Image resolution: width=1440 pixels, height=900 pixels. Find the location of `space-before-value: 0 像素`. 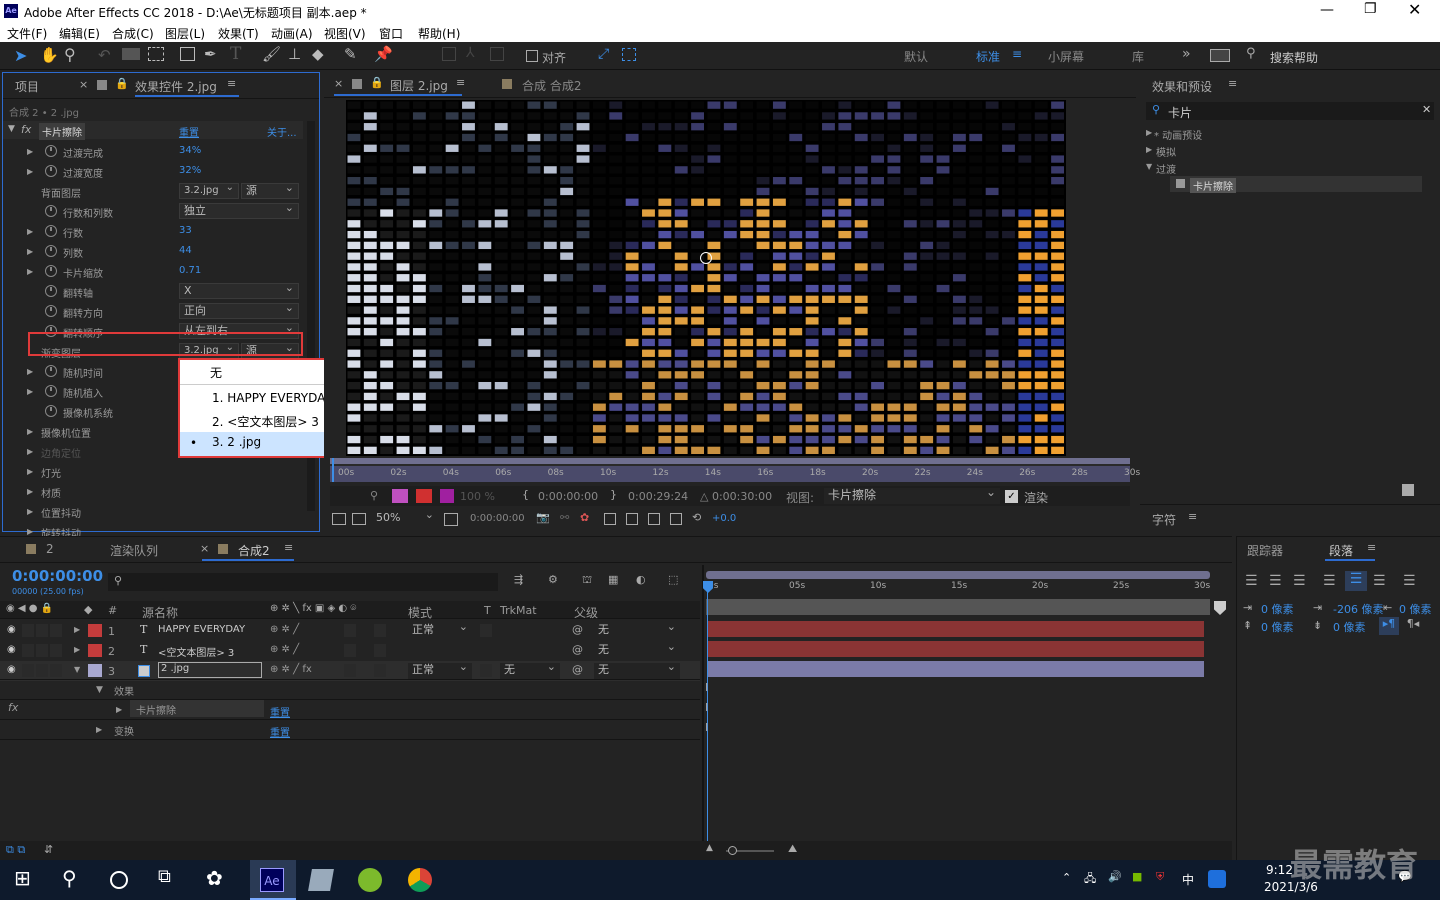

space-before-value: 0 像素 is located at coordinates (1277, 627).